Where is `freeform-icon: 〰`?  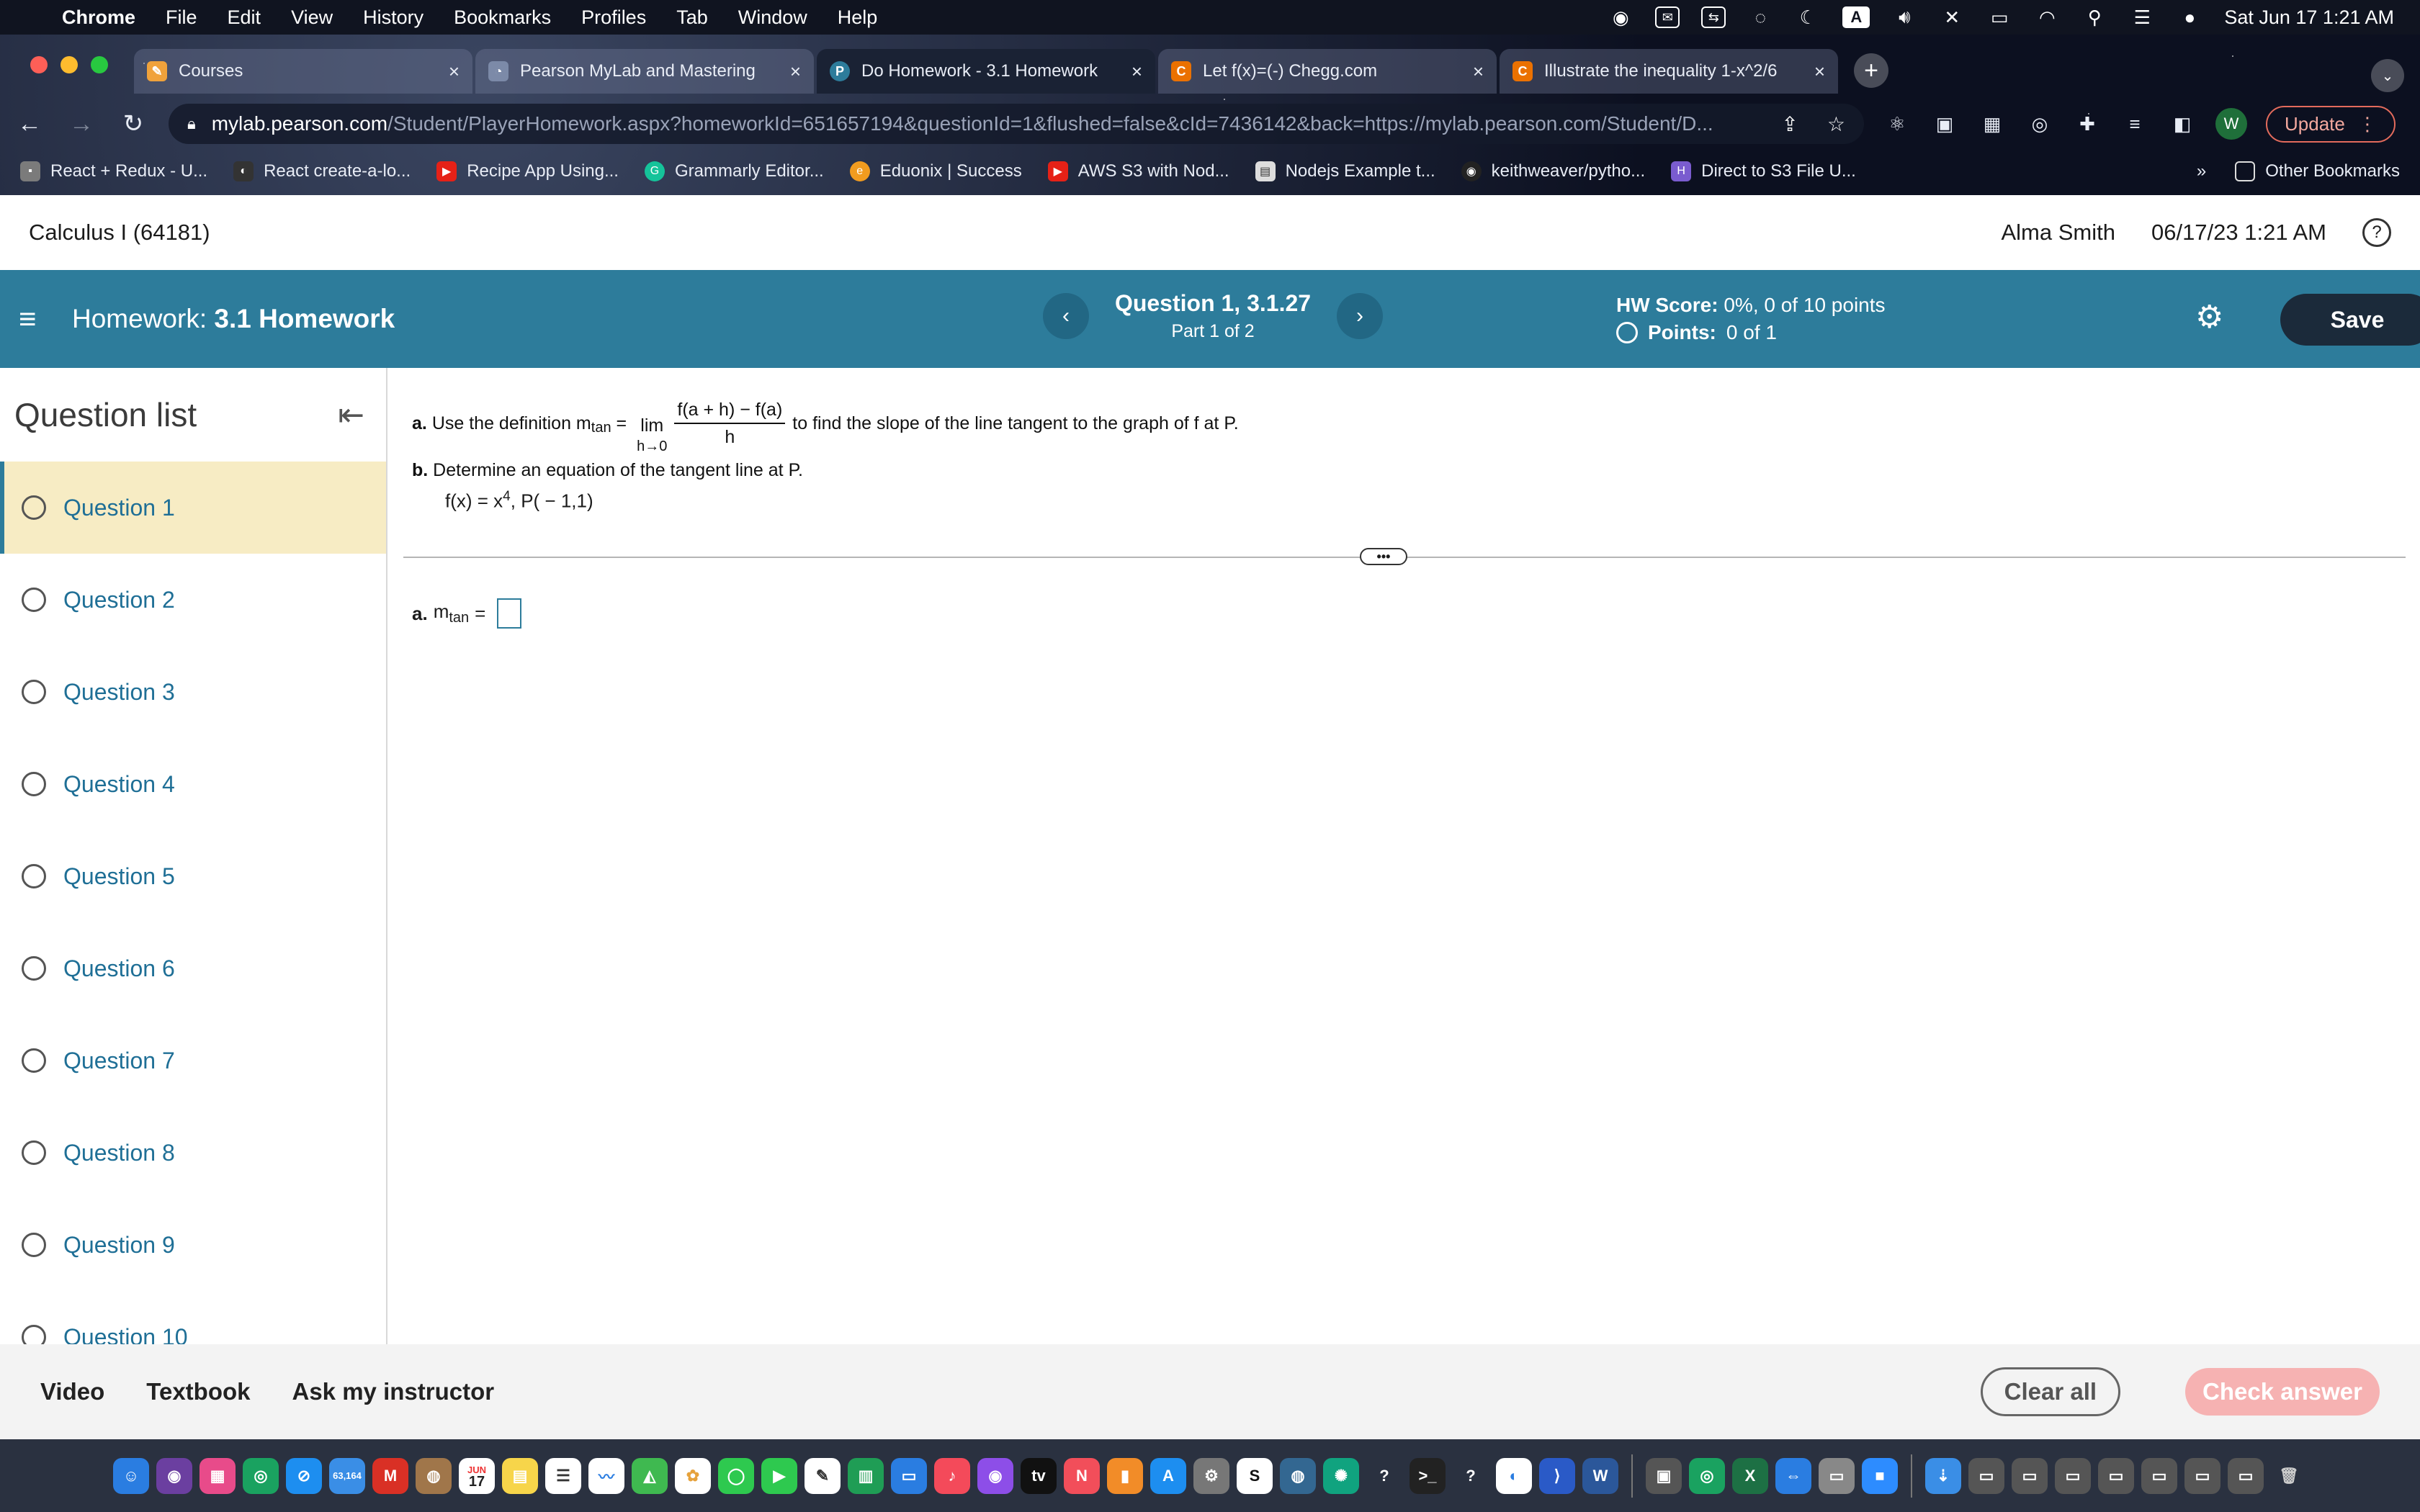
freeform-icon: 〰 is located at coordinates (606, 1475).